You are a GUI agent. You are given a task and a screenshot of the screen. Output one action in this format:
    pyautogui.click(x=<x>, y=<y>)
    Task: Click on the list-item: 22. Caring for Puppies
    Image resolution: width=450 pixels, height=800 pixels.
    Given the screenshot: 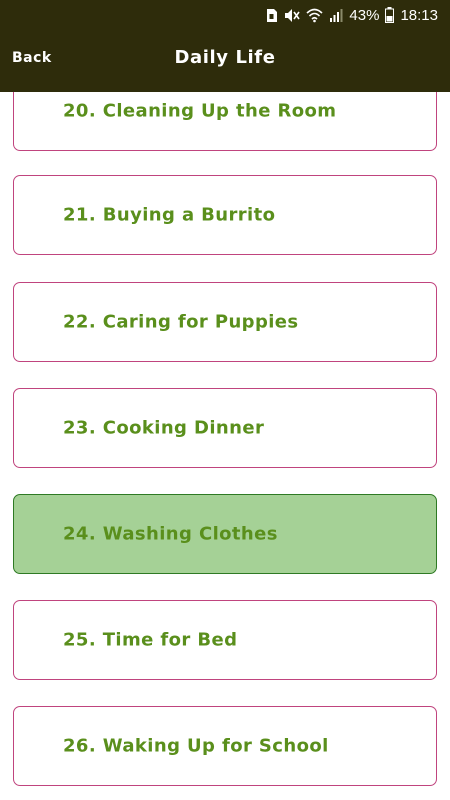 What is the action you would take?
    pyautogui.click(x=225, y=322)
    